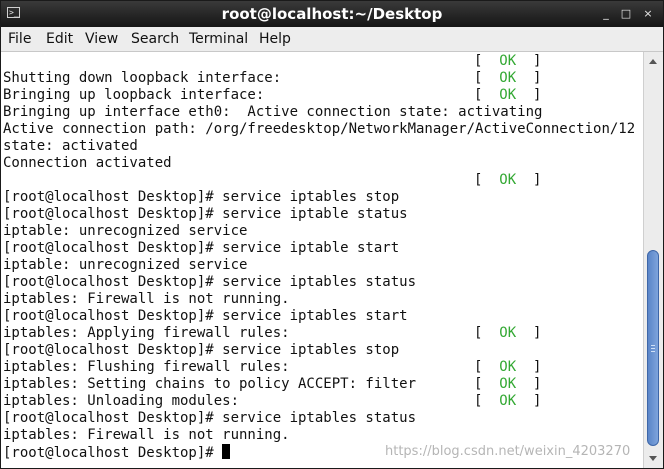 This screenshot has height=469, width=664. I want to click on terminal-line: iptables: Flushing firewall rules:, so click(146, 367).